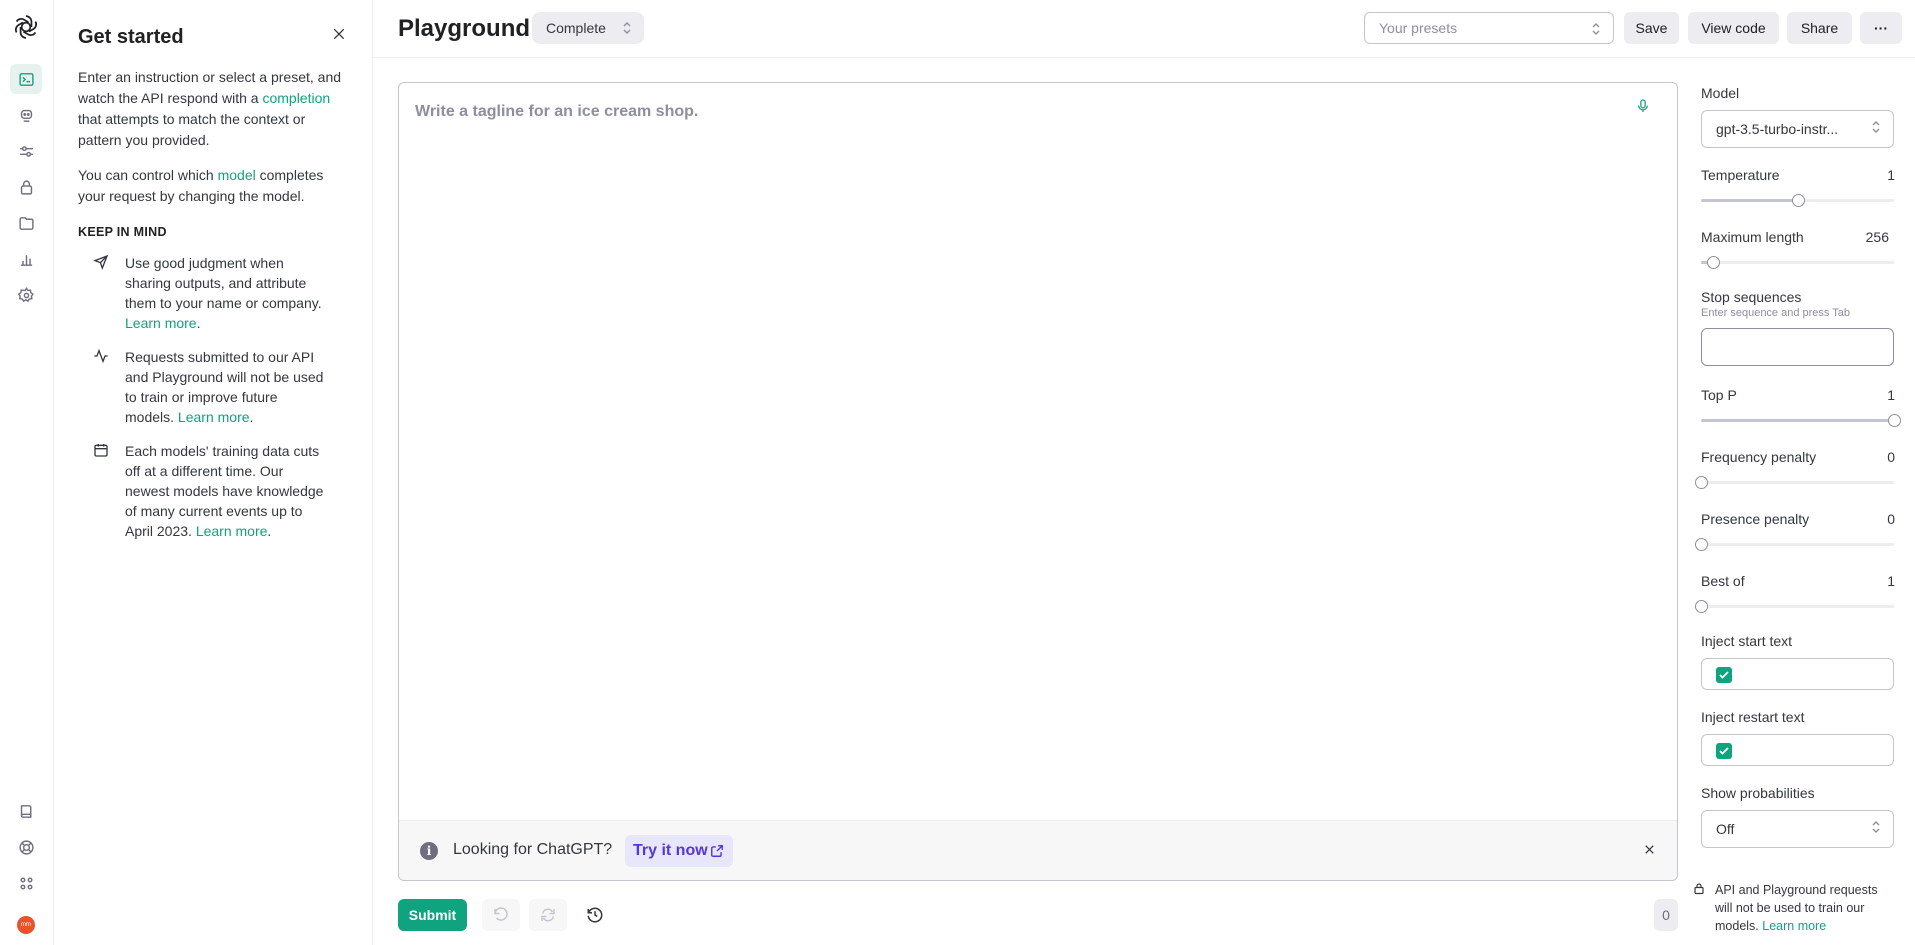 The width and height of the screenshot is (1915, 945). What do you see at coordinates (1794, 544) in the screenshot?
I see `presence-penalty-slider` at bounding box center [1794, 544].